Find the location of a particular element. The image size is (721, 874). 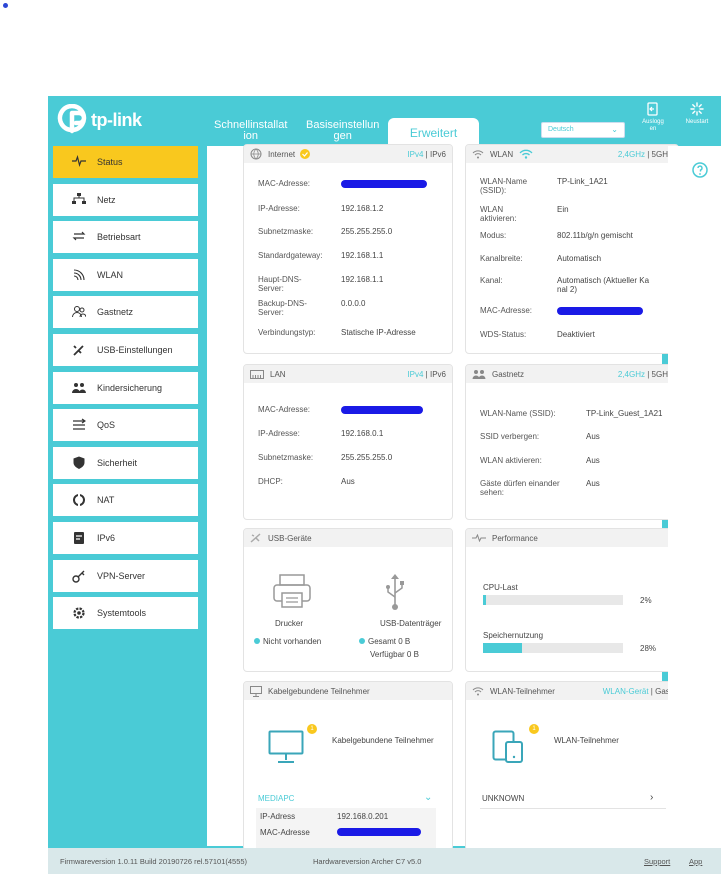

sidebar-item-kindersicherung: Kindersicherung is located at coordinates (125, 387).